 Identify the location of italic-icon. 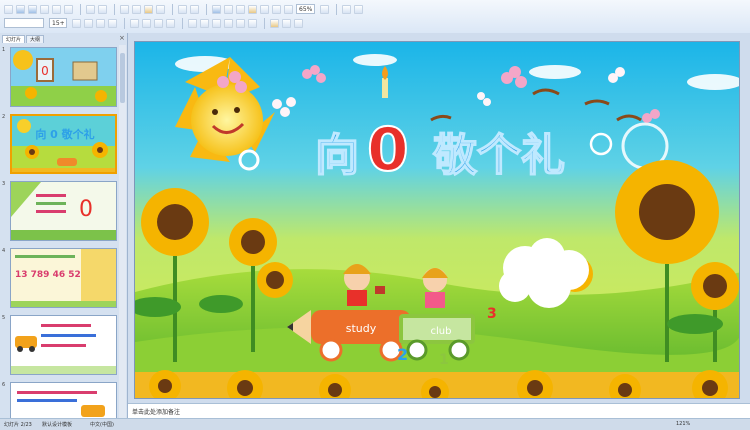
(88, 23).